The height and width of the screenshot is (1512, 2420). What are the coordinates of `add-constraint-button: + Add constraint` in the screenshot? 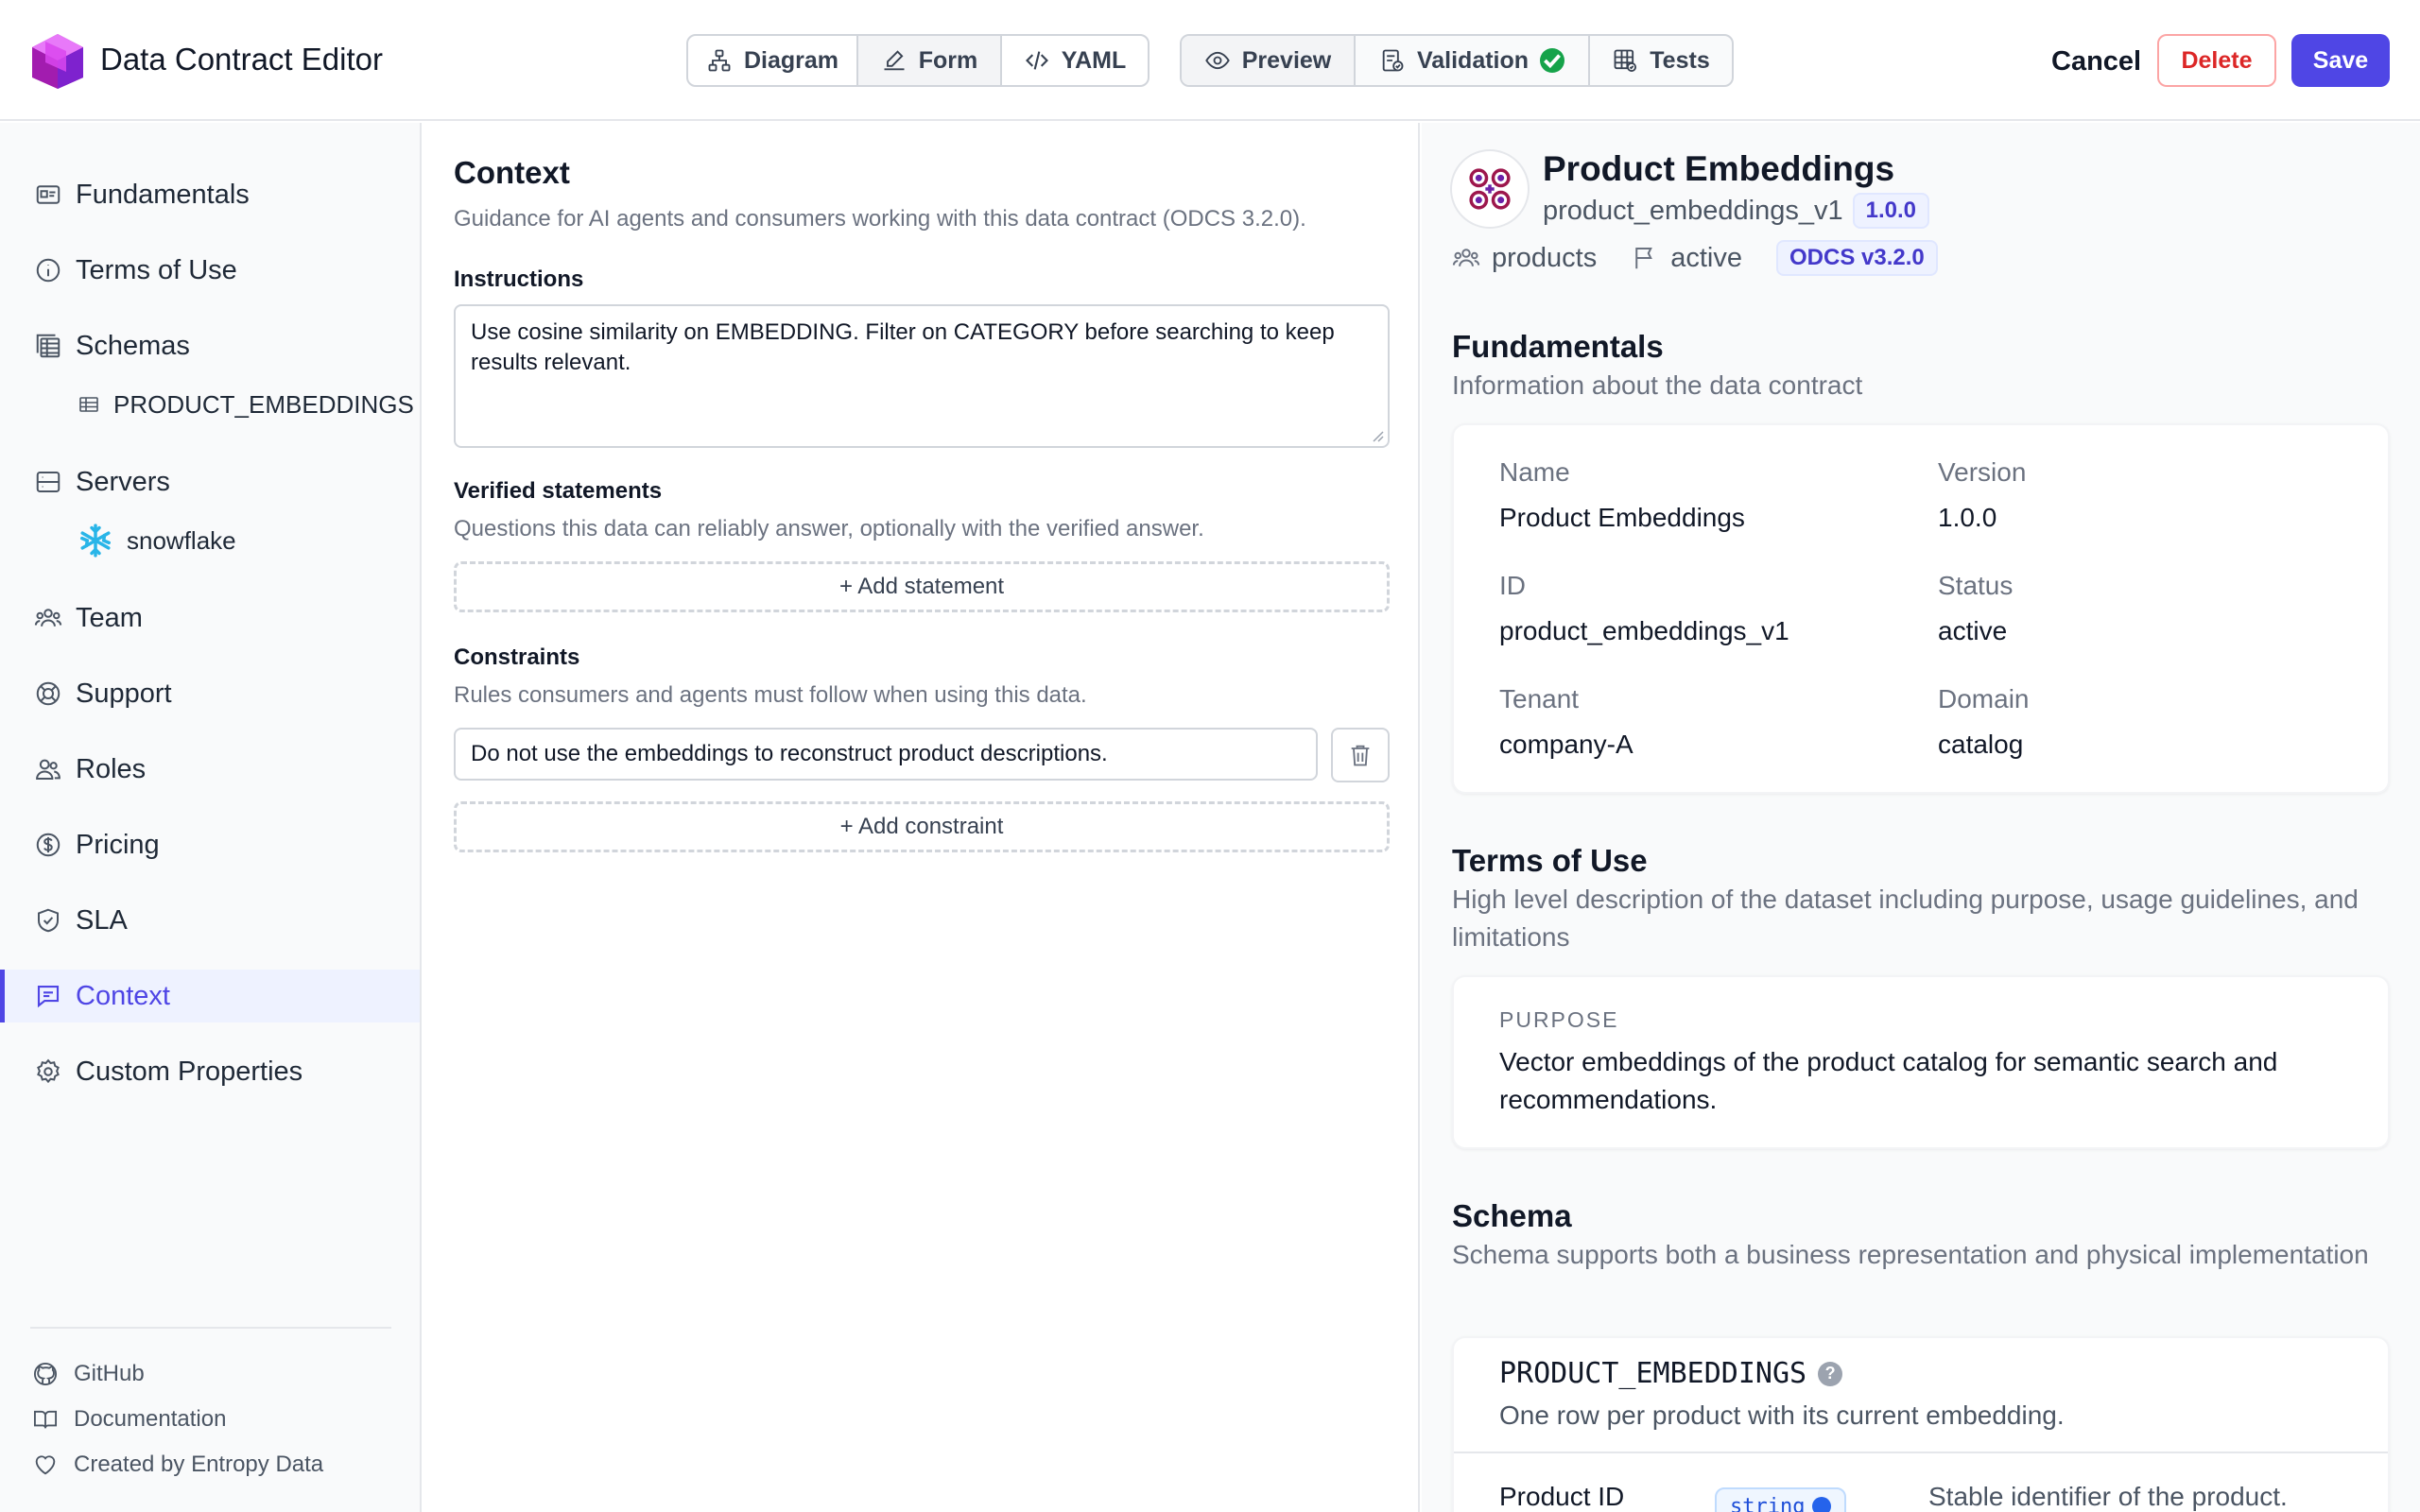 It's located at (922, 826).